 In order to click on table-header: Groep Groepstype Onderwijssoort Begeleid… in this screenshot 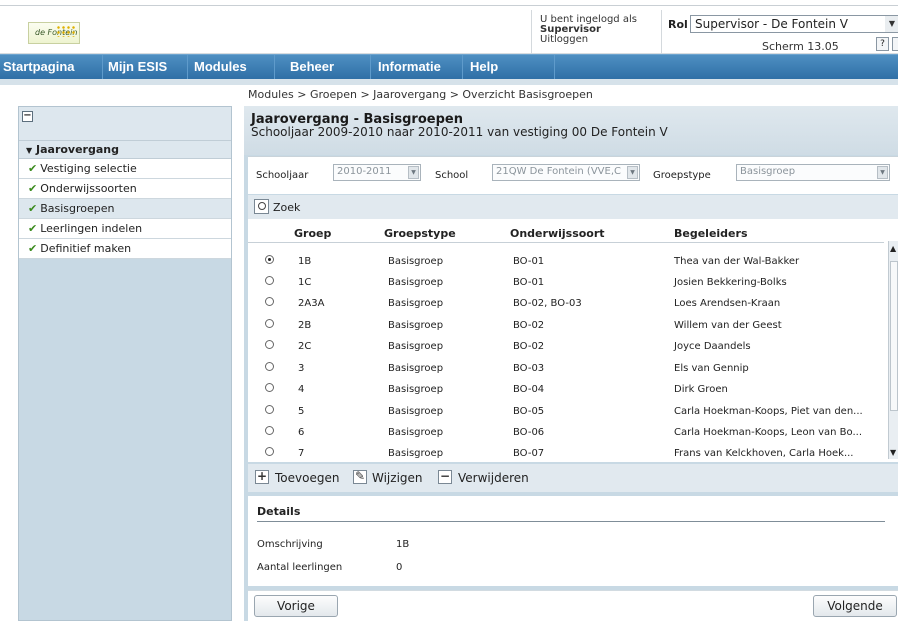, I will do `click(566, 233)`.